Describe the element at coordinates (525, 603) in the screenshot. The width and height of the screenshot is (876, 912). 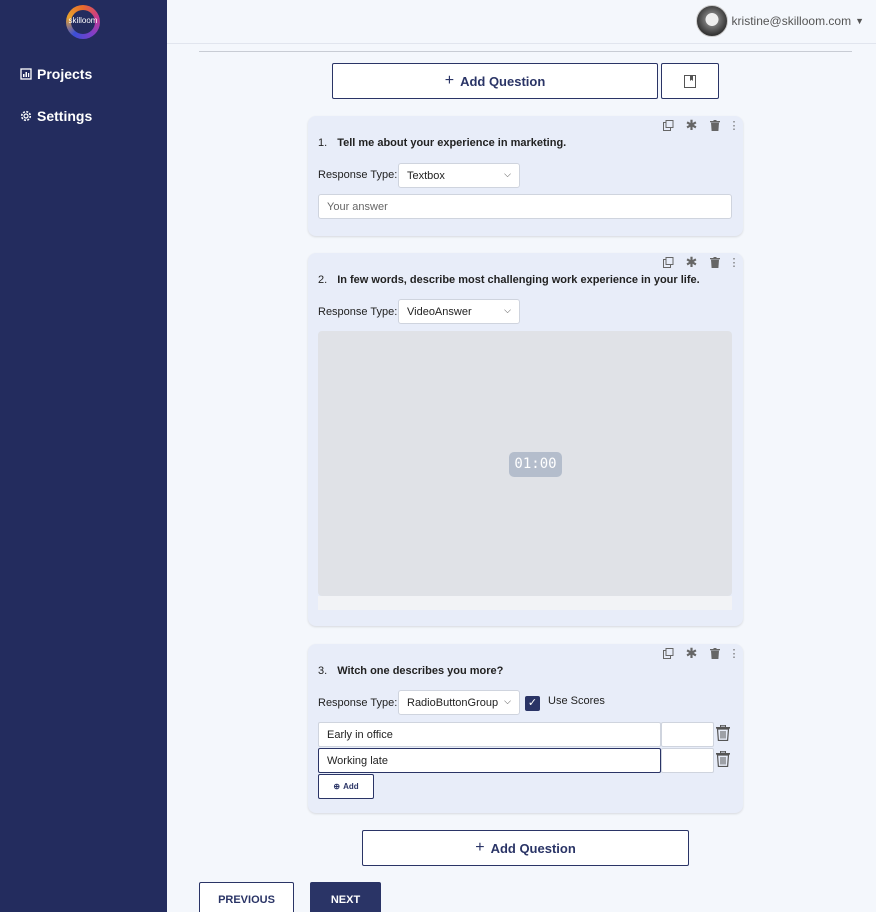
I see `video-controls-bar` at that location.